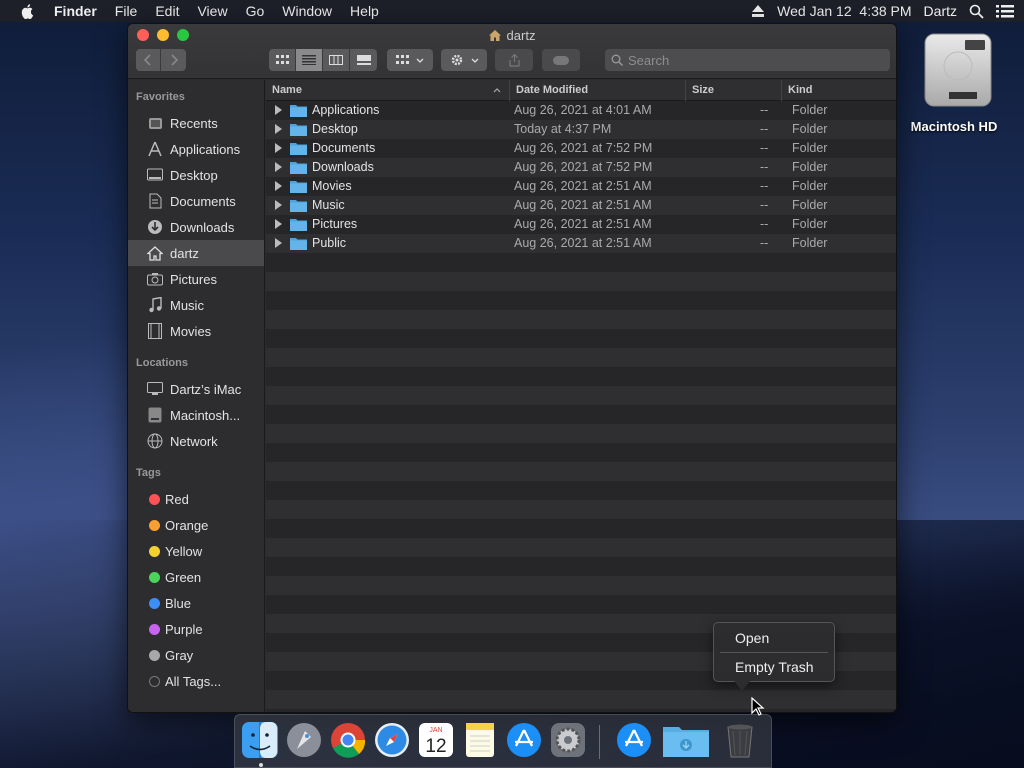 This screenshot has width=1024, height=768. What do you see at coordinates (148, 60) in the screenshot?
I see `back-button` at bounding box center [148, 60].